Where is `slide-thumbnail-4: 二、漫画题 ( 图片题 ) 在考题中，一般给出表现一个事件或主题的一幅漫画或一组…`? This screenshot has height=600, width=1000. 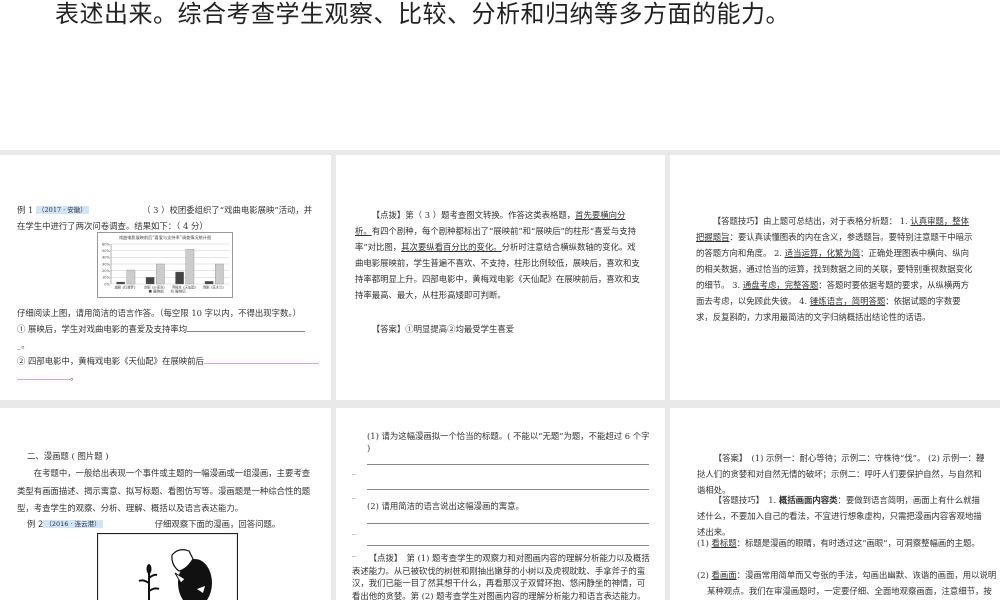 slide-thumbnail-4: 二、漫画题 ( 图片题 ) 在考题中，一般给出表现一个事件或主题的一幅漫画或一组… is located at coordinates (165, 504).